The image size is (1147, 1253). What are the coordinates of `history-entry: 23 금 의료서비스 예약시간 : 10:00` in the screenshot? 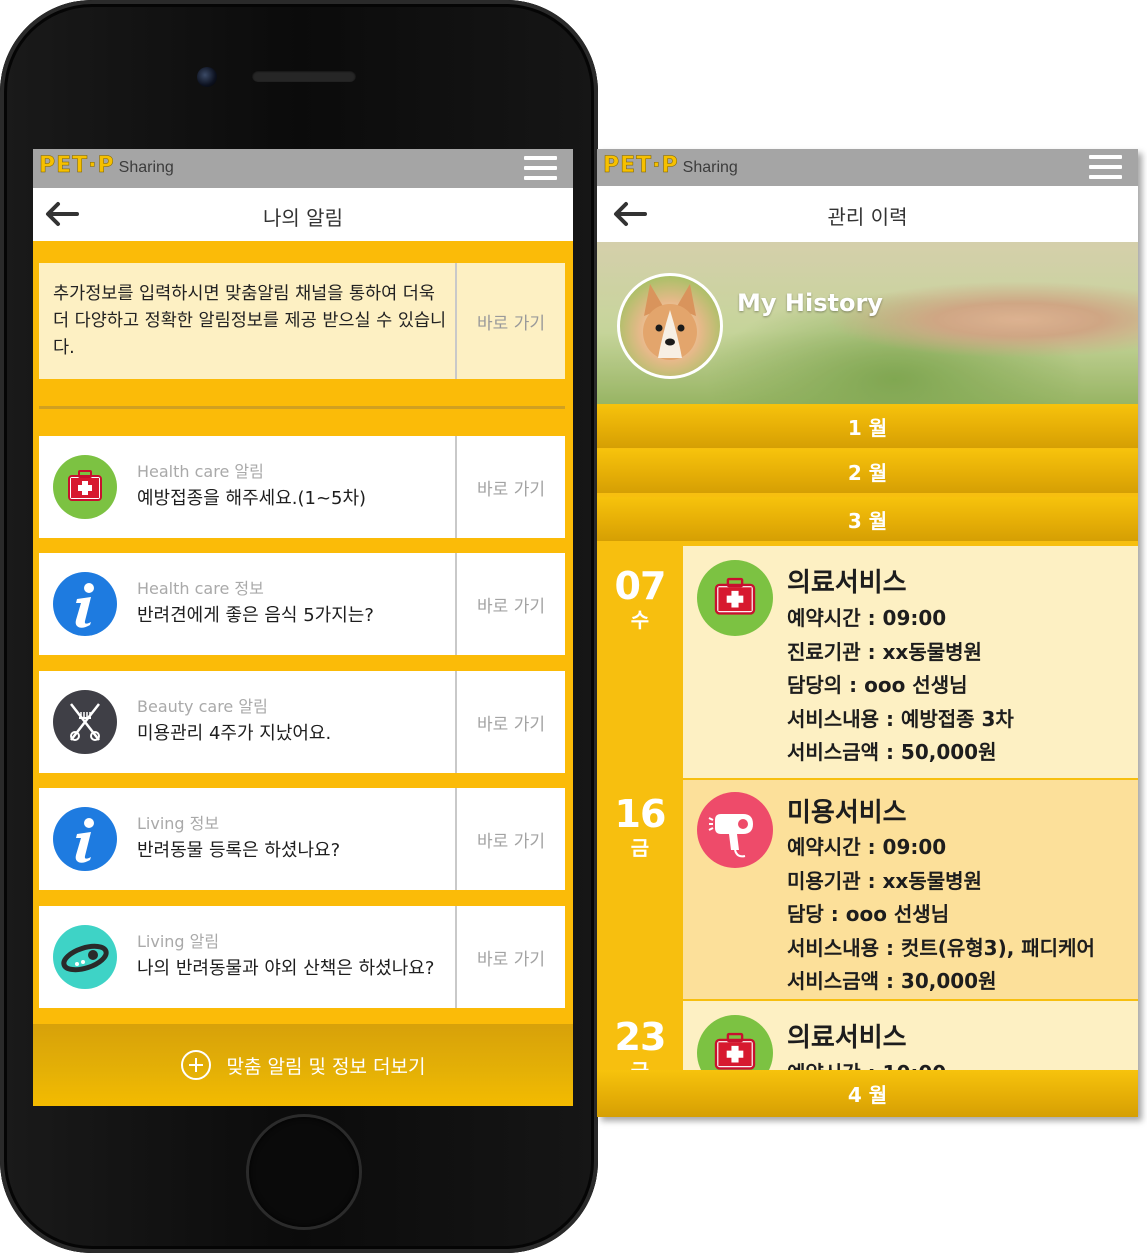 It's located at (867, 1036).